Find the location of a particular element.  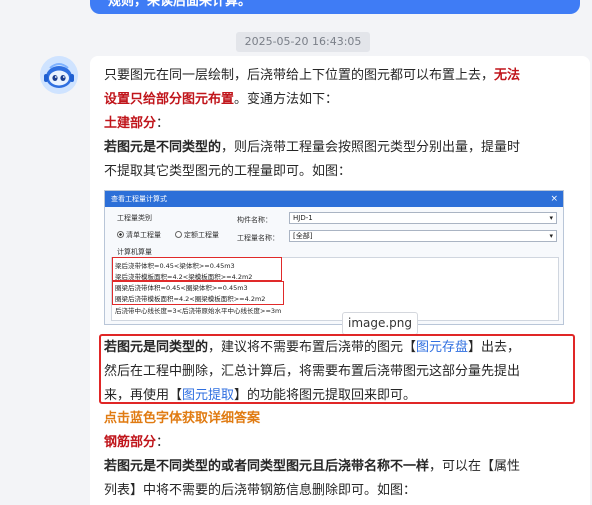

rebar-line-2: 列表】中将不需要的后浇带钢筋信息删除即可。如图： is located at coordinates (260, 490).